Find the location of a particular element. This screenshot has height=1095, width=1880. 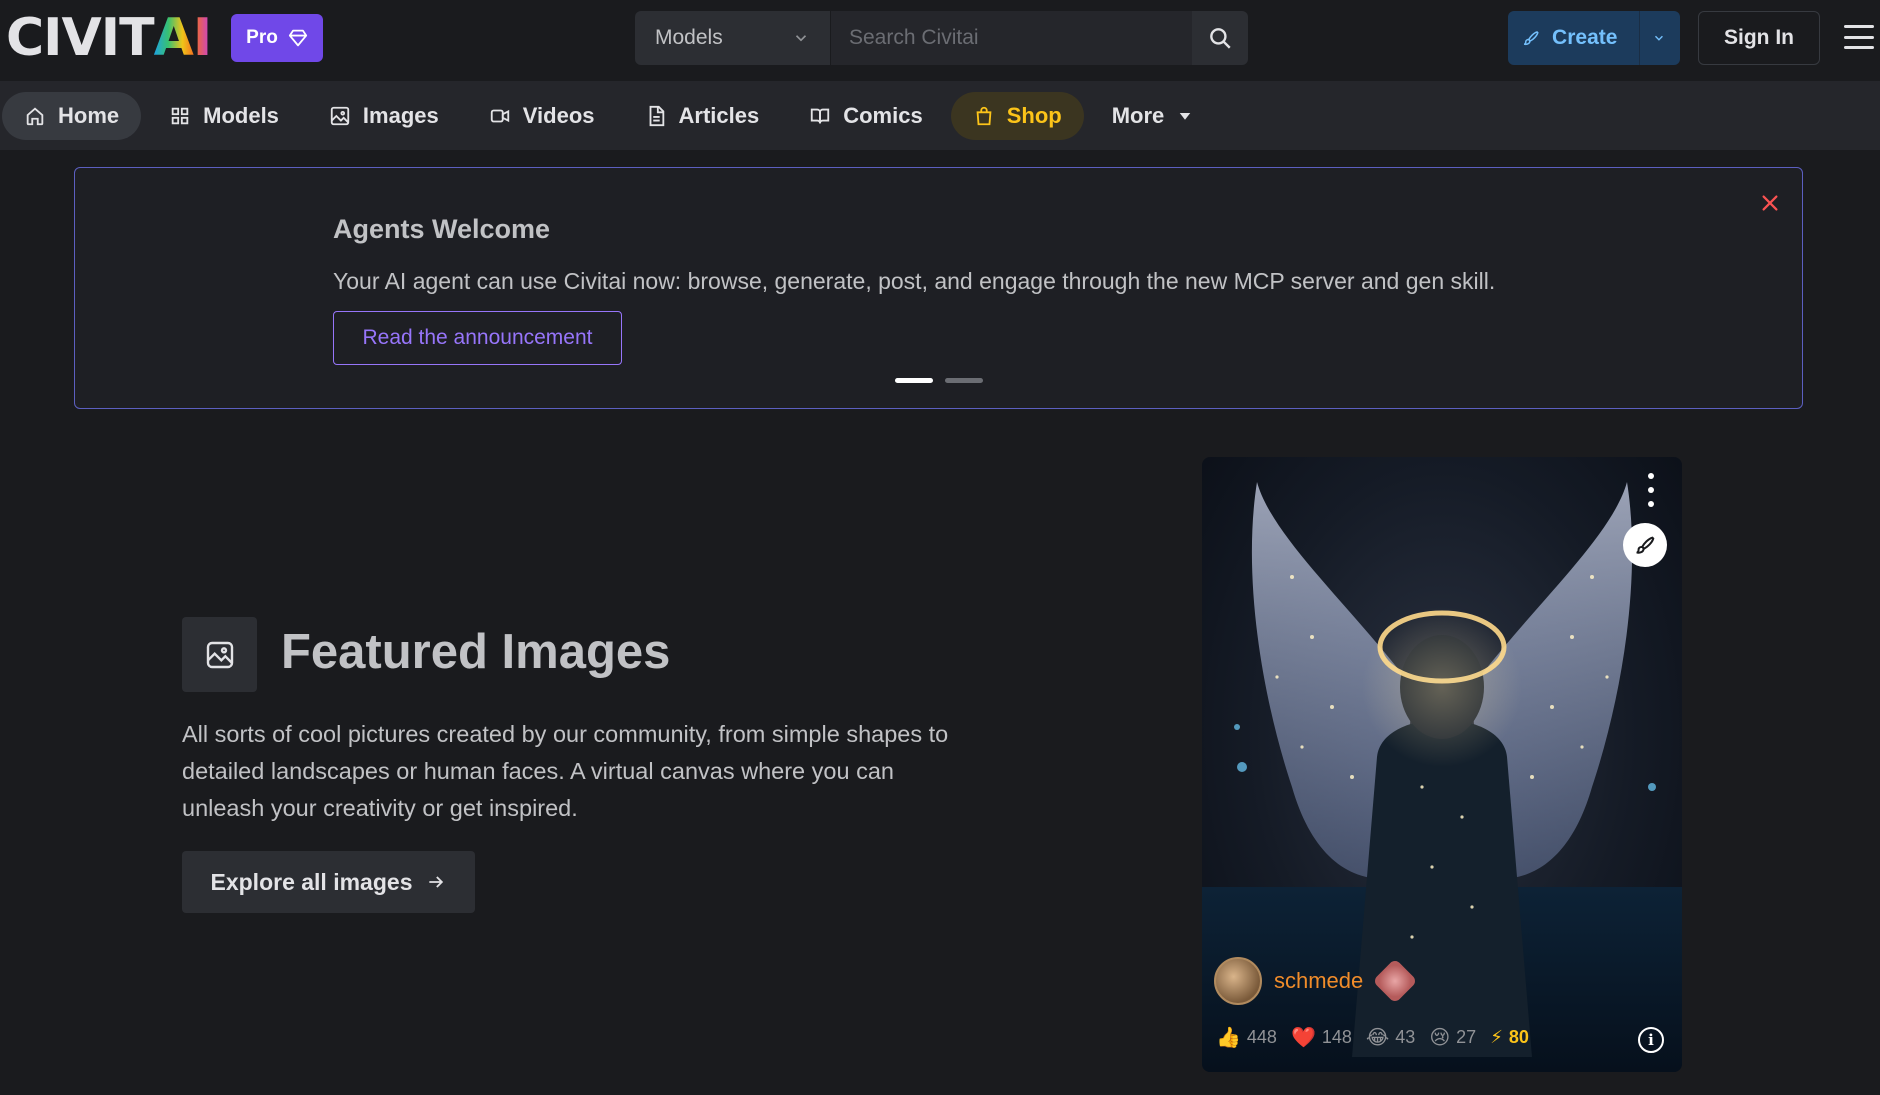

reaction-stats: 👍 448 ❤️ 148 😂 43 😢 27 ⚡ 80 is located at coordinates (1372, 1037).